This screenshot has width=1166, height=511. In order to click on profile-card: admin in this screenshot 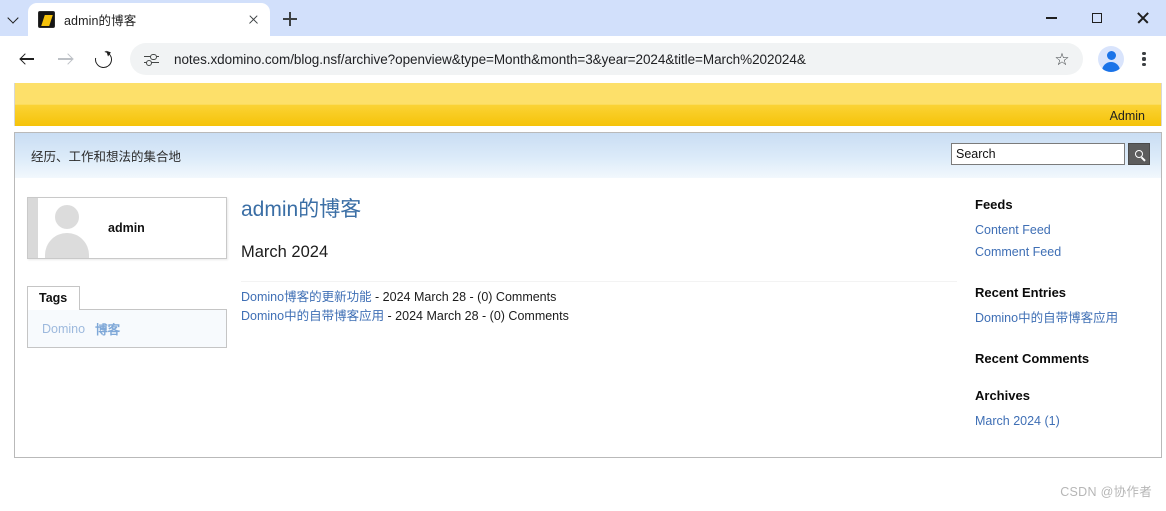, I will do `click(127, 228)`.